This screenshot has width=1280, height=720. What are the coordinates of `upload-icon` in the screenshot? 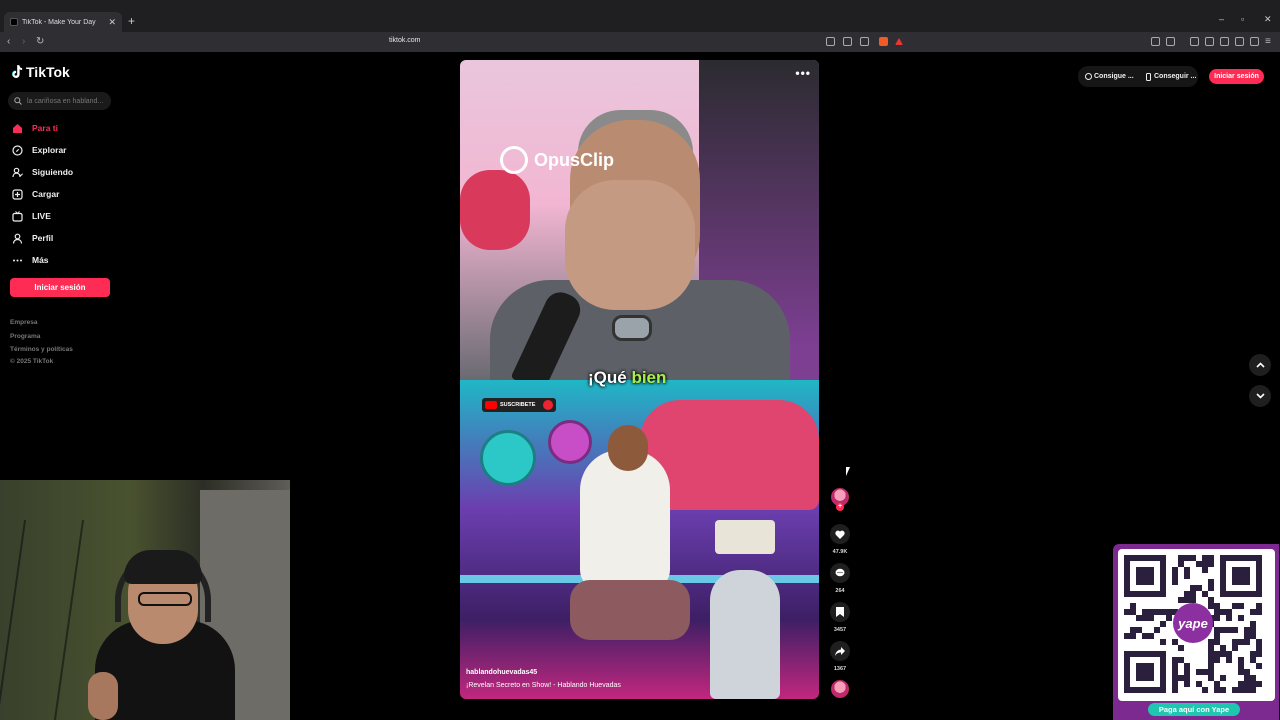 It's located at (17, 194).